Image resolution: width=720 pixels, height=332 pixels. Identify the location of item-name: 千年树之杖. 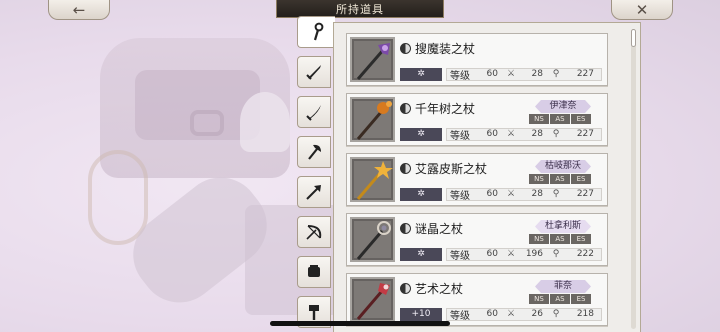
(445, 109).